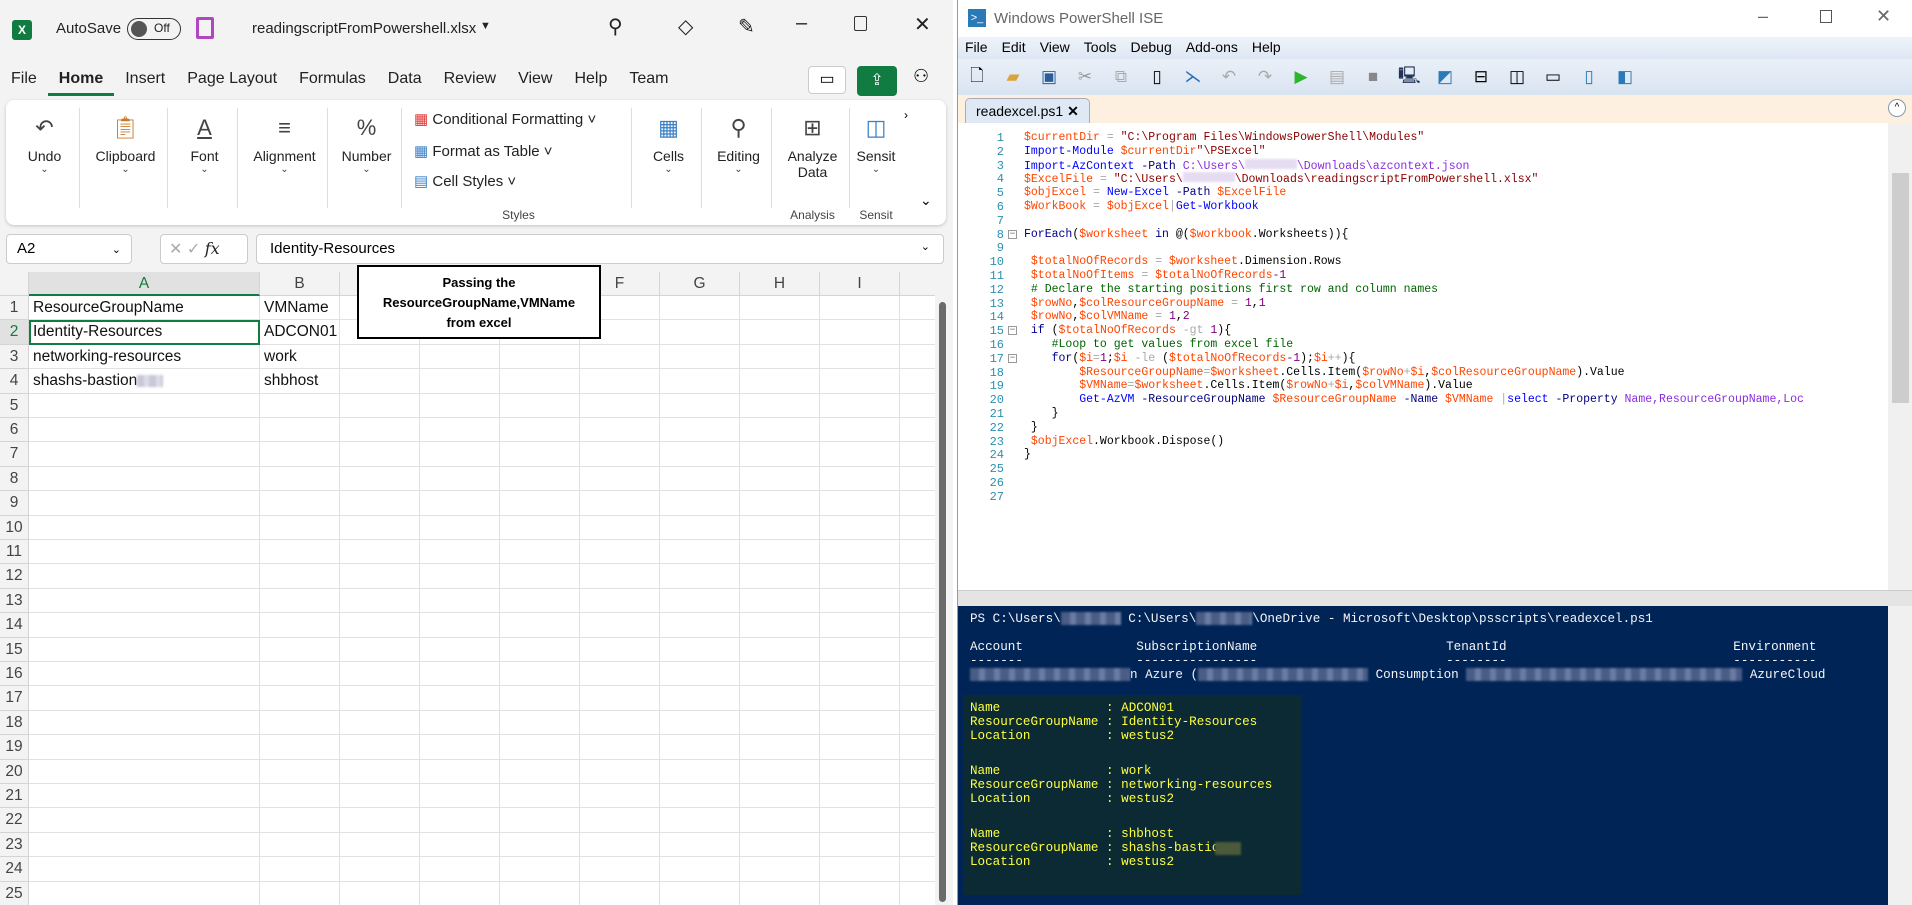  Describe the element at coordinates (700, 454) in the screenshot. I see `cell-g7` at that location.